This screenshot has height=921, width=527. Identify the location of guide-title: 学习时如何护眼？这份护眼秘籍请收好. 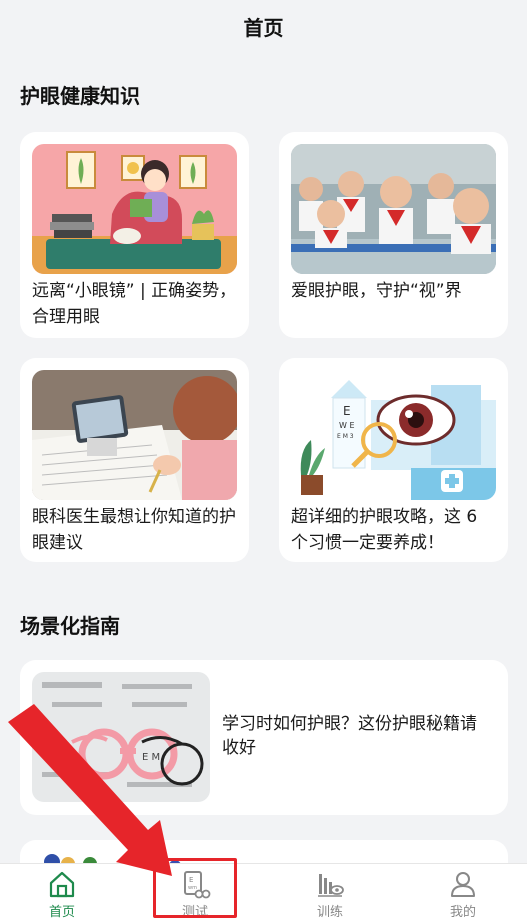
(349, 736).